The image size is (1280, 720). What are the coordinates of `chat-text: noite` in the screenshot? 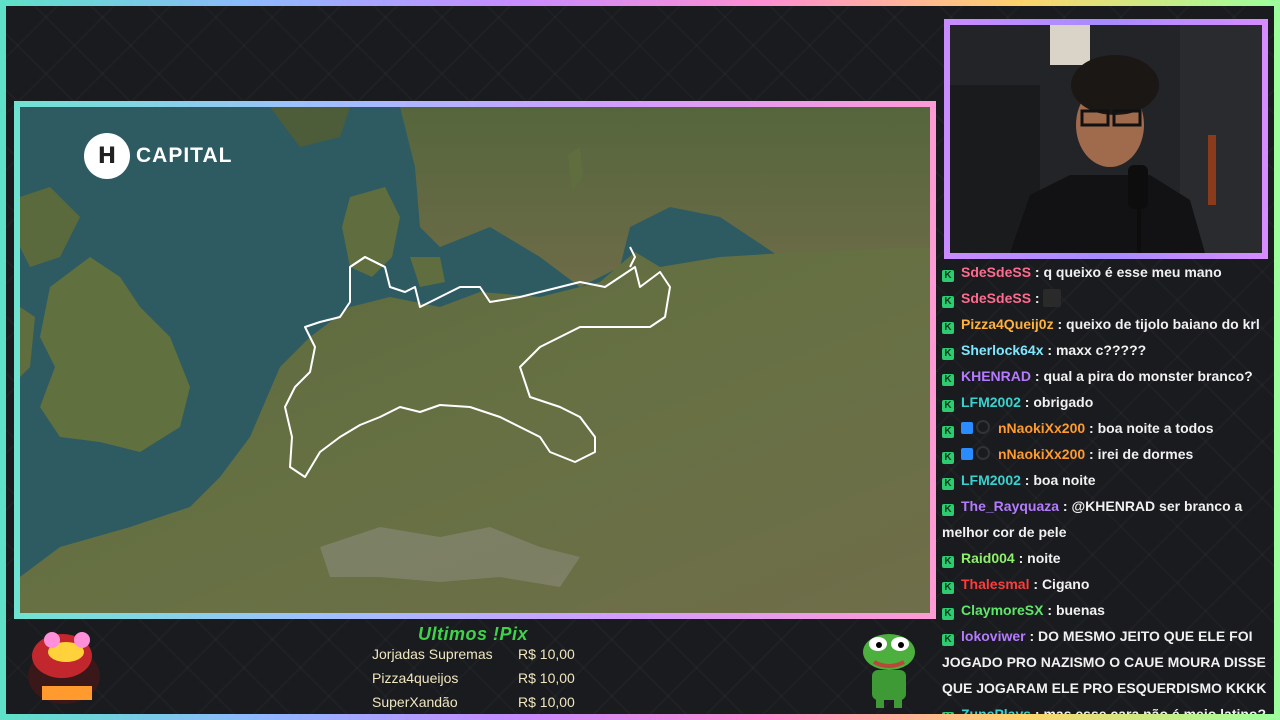 It's located at (1044, 558).